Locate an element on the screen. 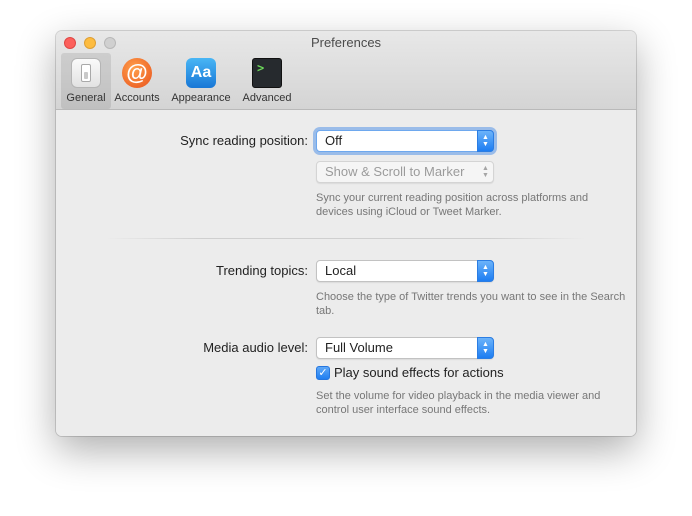 This screenshot has height=516, width=692. tab-general: General is located at coordinates (86, 81).